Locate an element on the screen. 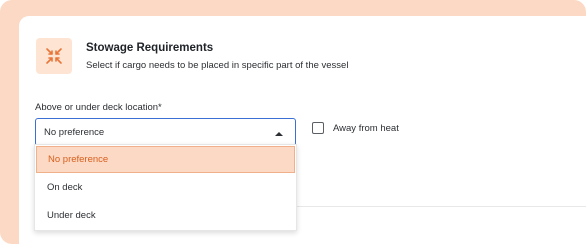 Image resolution: width=586 pixels, height=244 pixels. collapse-arrows-icon is located at coordinates (54, 56).